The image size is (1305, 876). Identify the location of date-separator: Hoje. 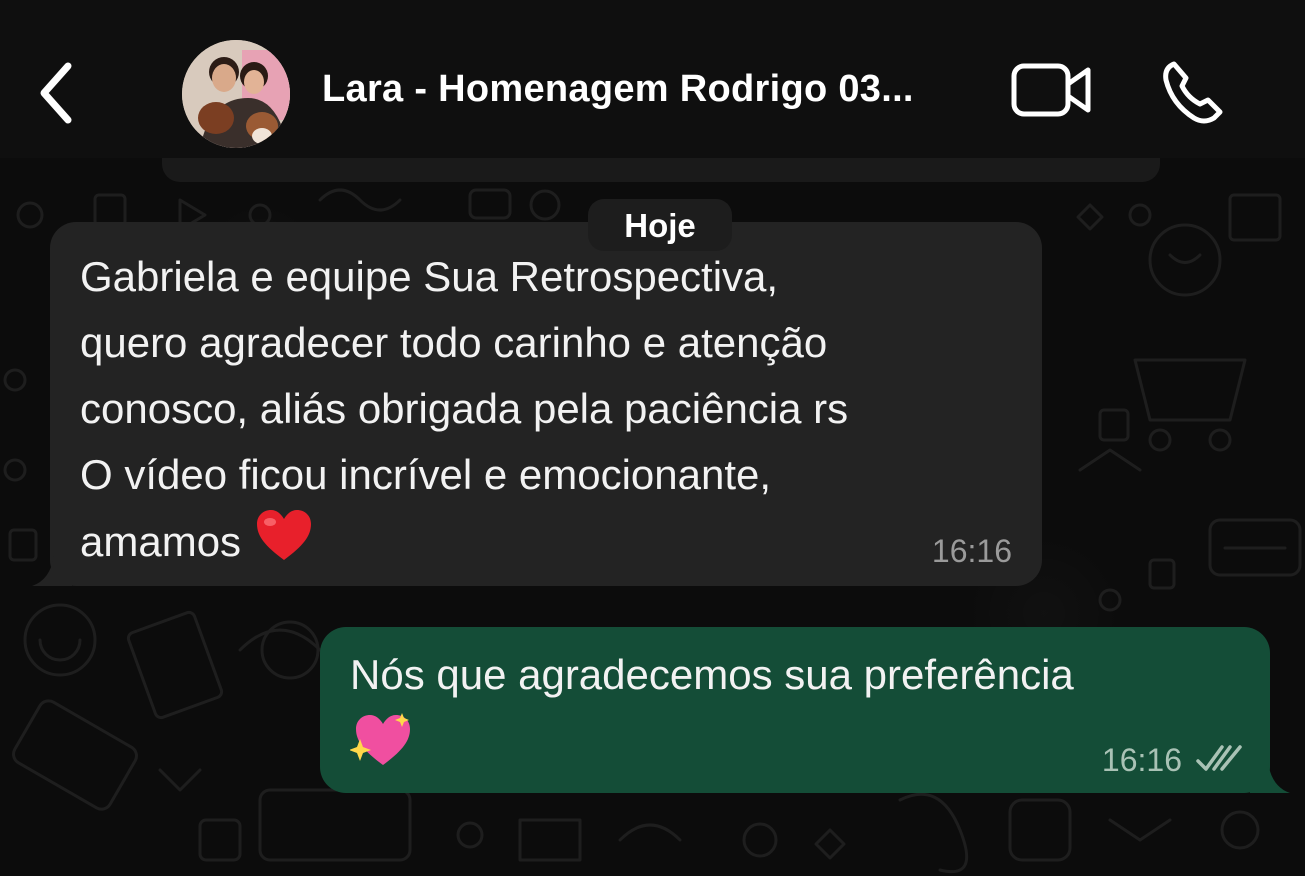
(660, 225).